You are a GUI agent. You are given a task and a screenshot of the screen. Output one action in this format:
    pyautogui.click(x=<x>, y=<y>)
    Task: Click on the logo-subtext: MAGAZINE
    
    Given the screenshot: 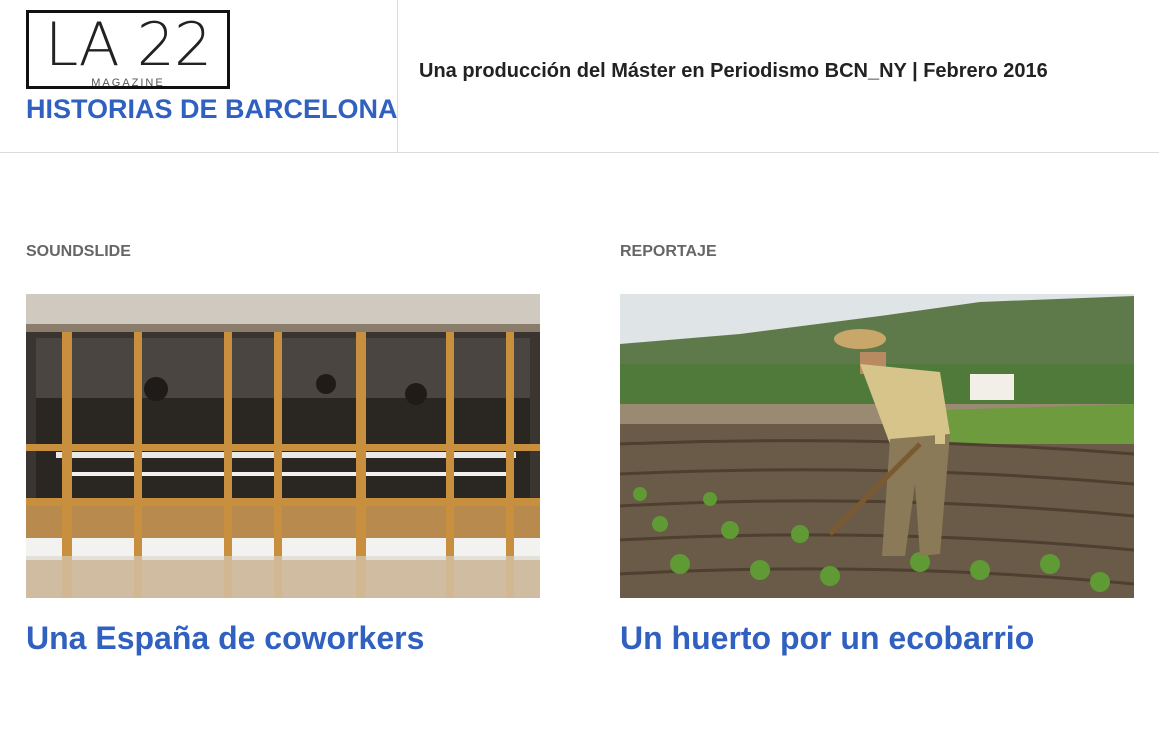 What is the action you would take?
    pyautogui.click(x=128, y=83)
    